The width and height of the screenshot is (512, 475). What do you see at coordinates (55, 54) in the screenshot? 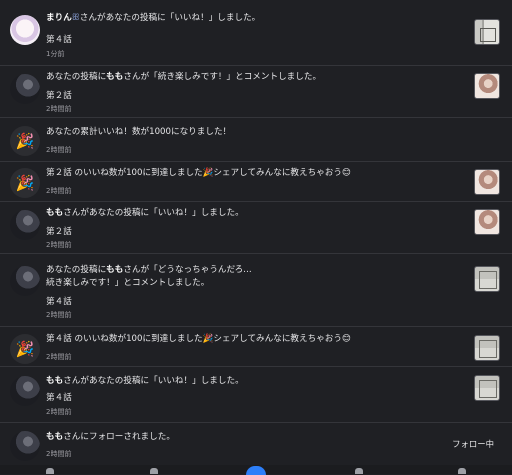
I see `timestamp: 1分前` at bounding box center [55, 54].